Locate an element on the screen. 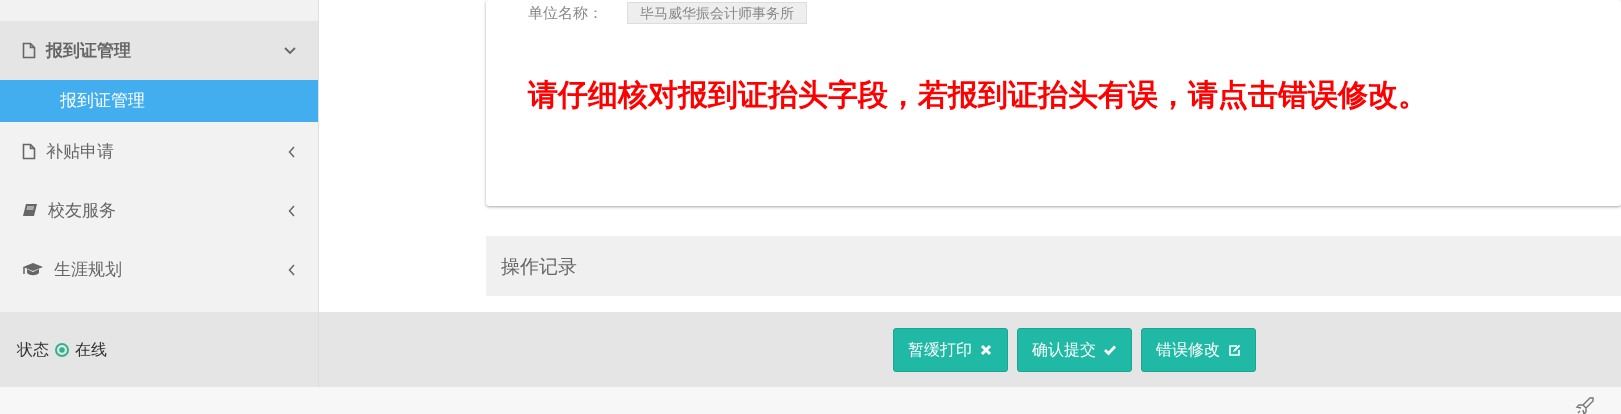  check-icon is located at coordinates (1110, 349).